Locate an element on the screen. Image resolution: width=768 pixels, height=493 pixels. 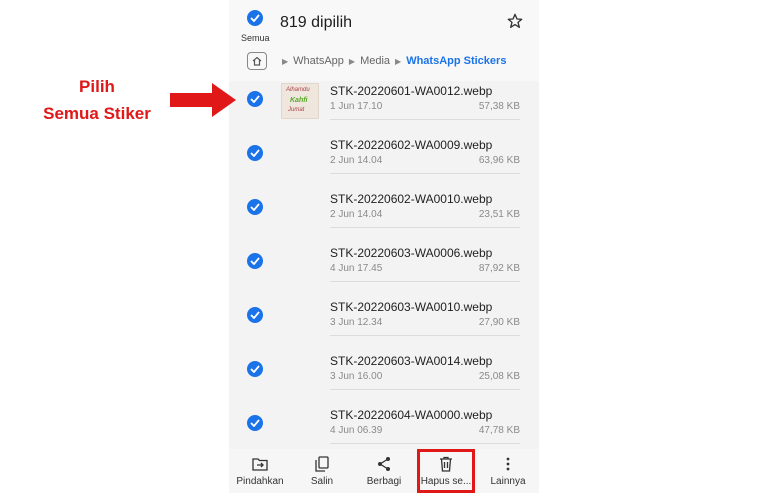
breadcrumb-whatsapp: WhatsApp is located at coordinates (318, 61).